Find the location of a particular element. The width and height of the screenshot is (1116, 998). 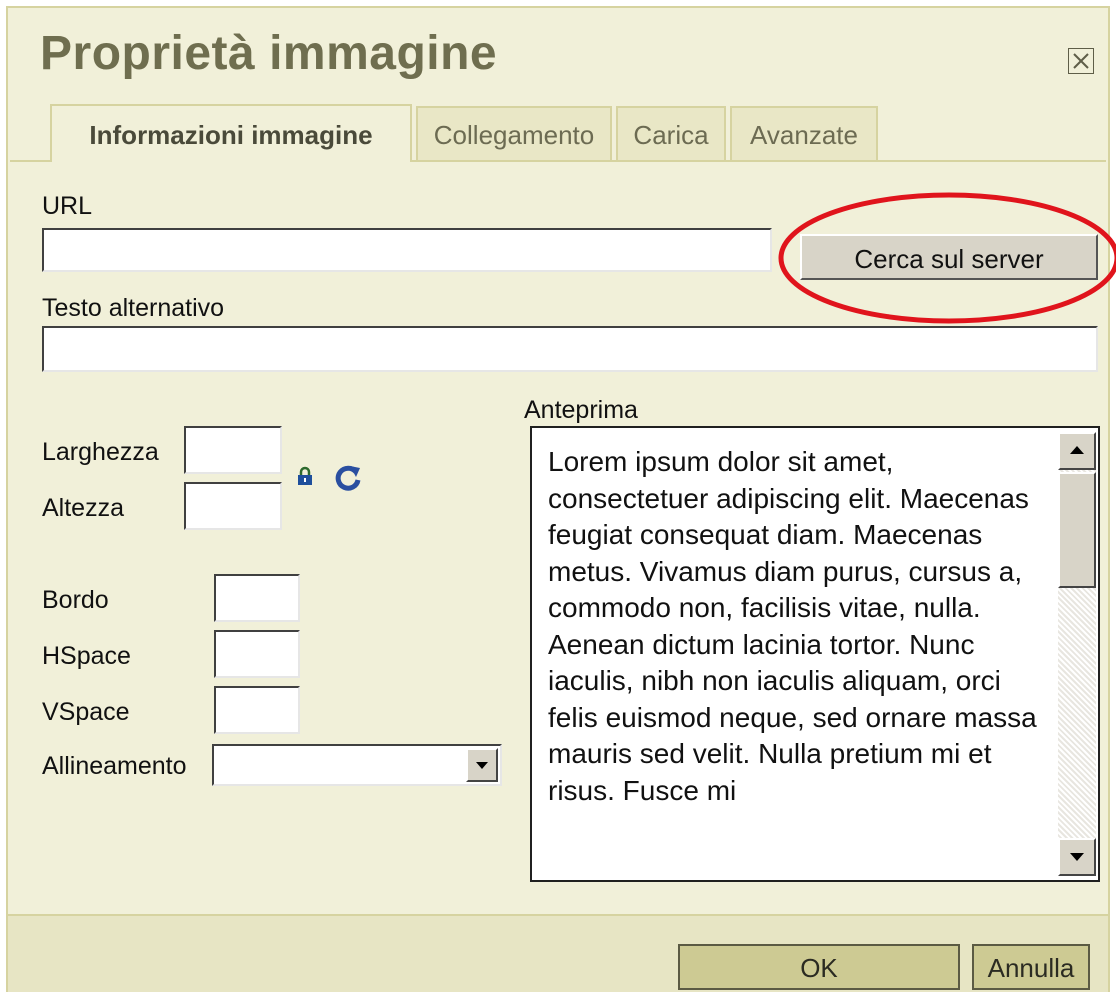

scroll-thumb is located at coordinates (1077, 530).